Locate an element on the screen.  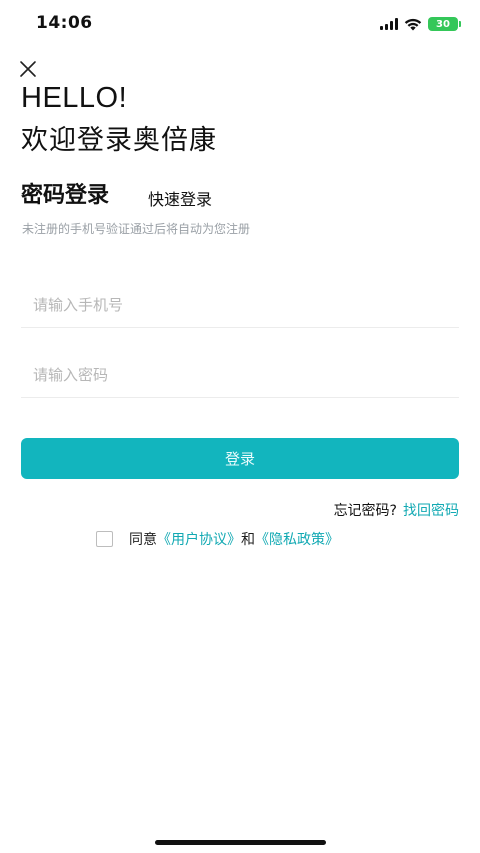
phone-input is located at coordinates (240, 305).